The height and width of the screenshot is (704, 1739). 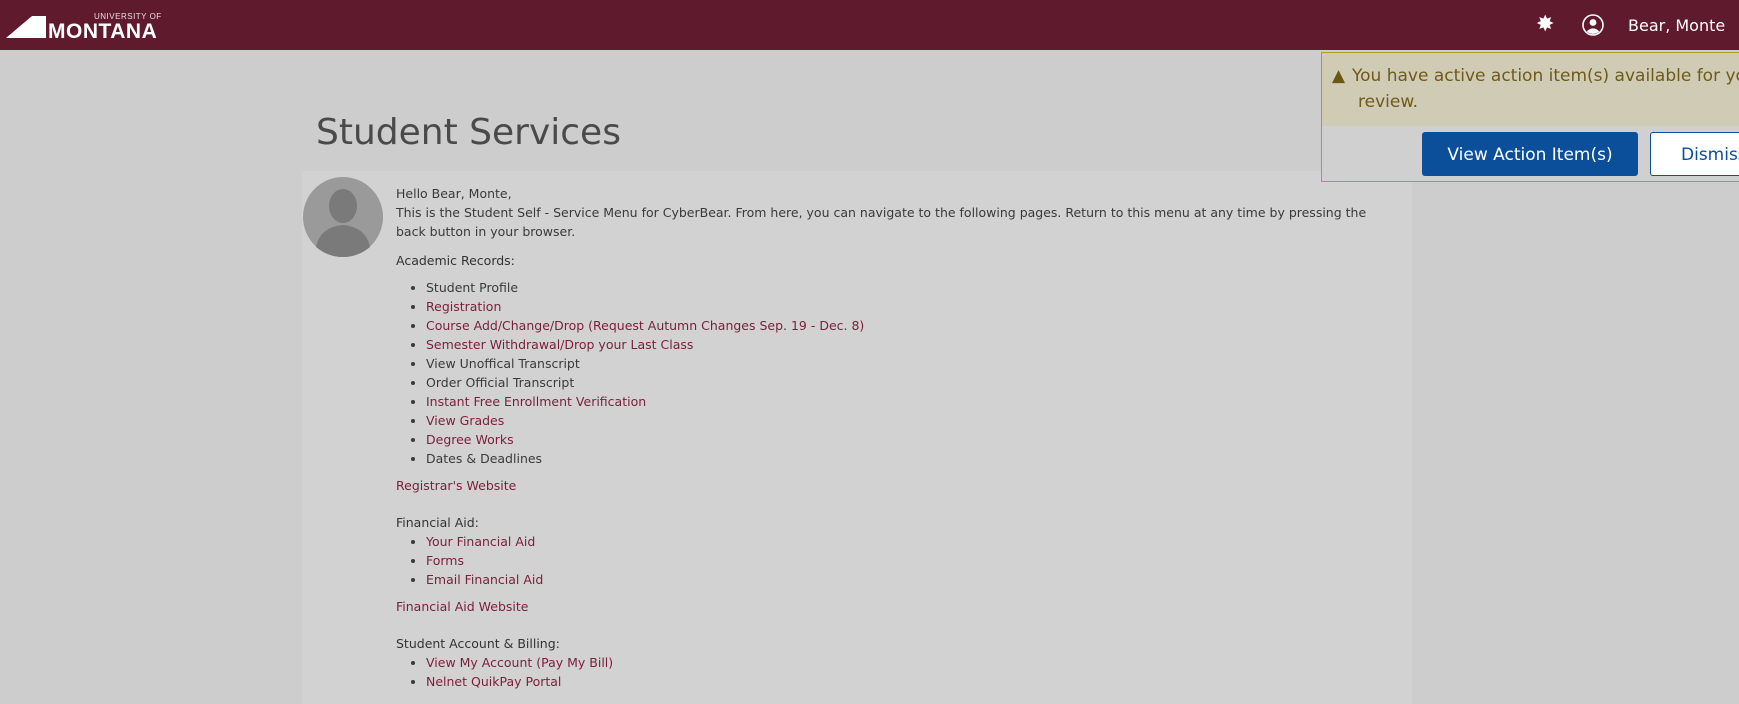 What do you see at coordinates (465, 420) in the screenshot?
I see `view-grades-link: View Grades` at bounding box center [465, 420].